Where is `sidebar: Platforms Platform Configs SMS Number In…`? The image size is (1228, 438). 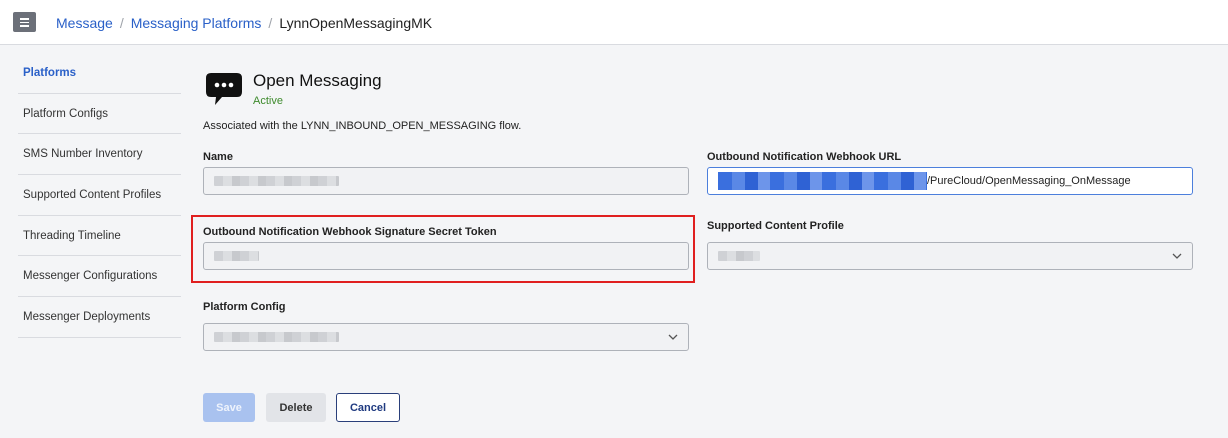
sidebar: Platforms Platform Configs SMS Number In… is located at coordinates (99, 195).